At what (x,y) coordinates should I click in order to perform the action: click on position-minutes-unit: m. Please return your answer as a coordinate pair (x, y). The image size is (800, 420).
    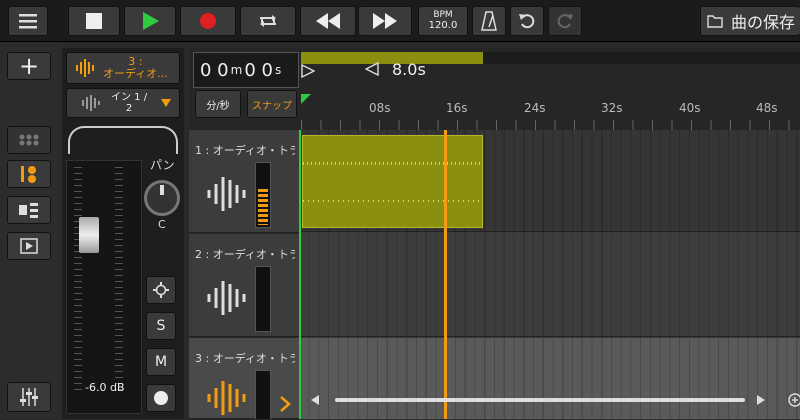
    Looking at the image, I should click on (236, 70).